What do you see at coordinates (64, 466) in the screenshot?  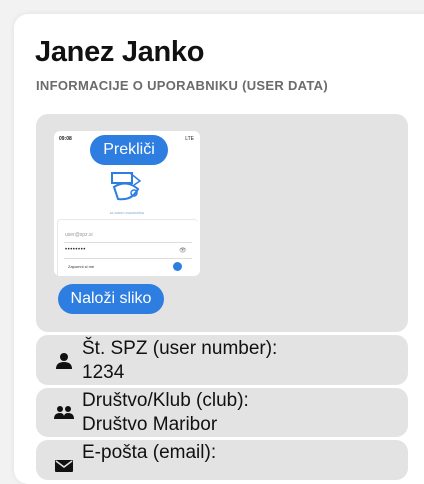 I see `mail-icon` at bounding box center [64, 466].